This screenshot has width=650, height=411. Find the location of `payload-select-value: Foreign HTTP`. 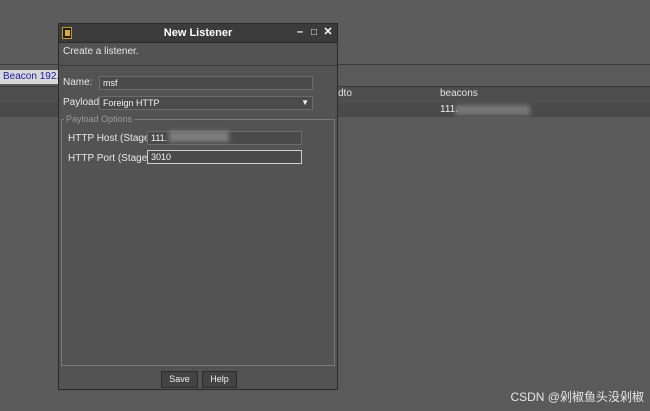

payload-select-value: Foreign HTTP is located at coordinates (131, 103).